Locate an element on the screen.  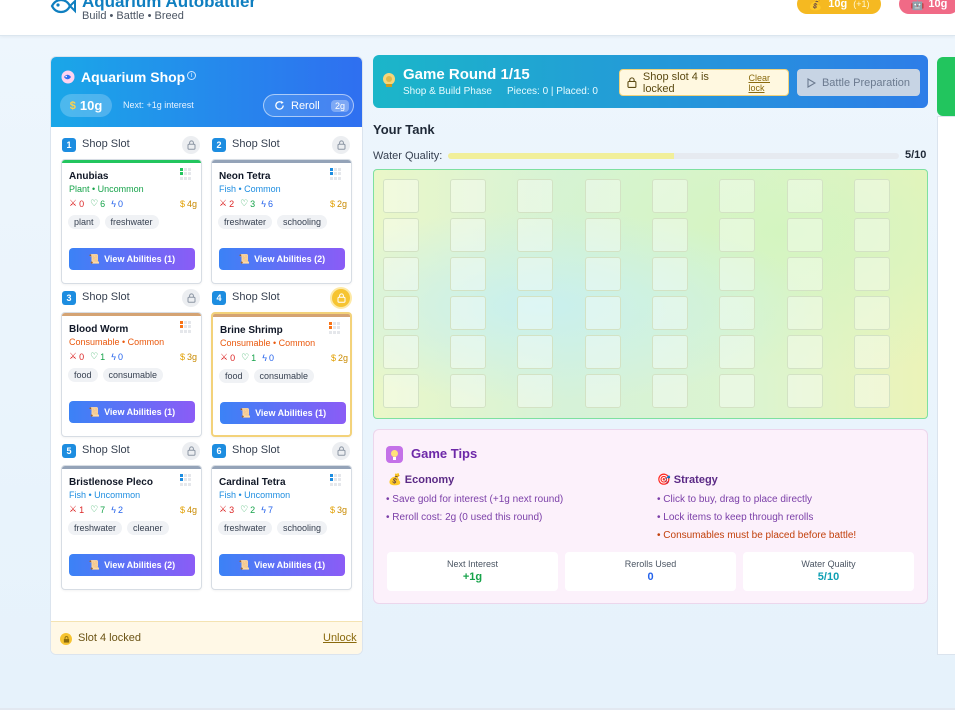
sword-icon: ⚔ is located at coordinates (73, 356).